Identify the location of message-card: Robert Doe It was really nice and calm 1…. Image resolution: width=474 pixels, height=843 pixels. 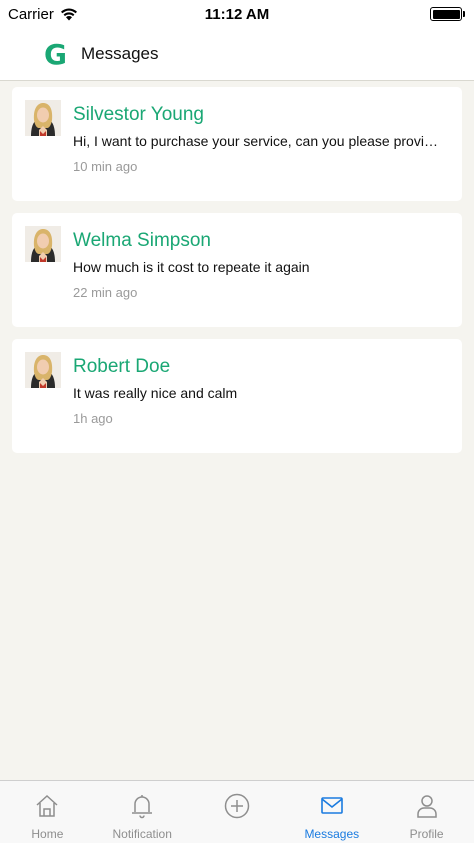
(237, 396).